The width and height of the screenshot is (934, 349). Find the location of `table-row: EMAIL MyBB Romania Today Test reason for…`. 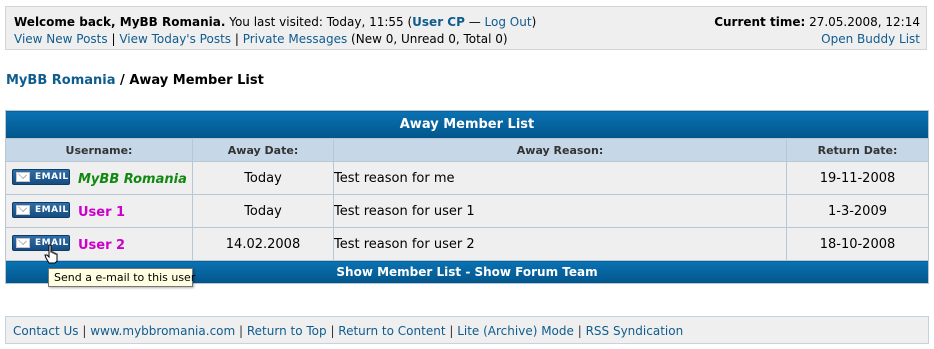

table-row: EMAIL MyBB Romania Today Test reason for… is located at coordinates (467, 178).